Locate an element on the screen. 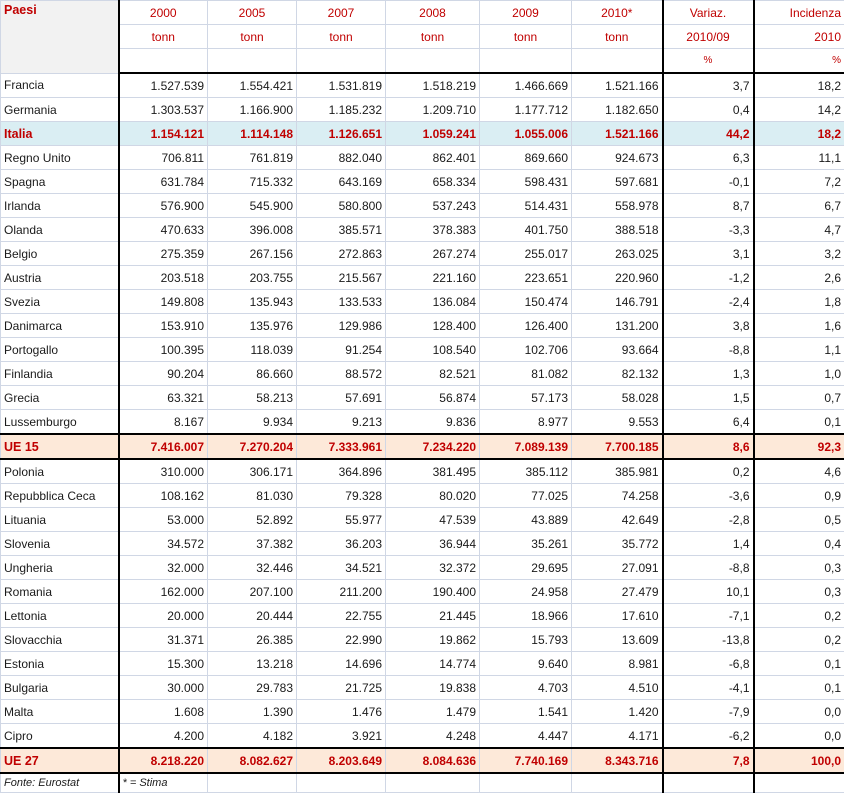  tonnage-value: 7.740.169 is located at coordinates (526, 760).